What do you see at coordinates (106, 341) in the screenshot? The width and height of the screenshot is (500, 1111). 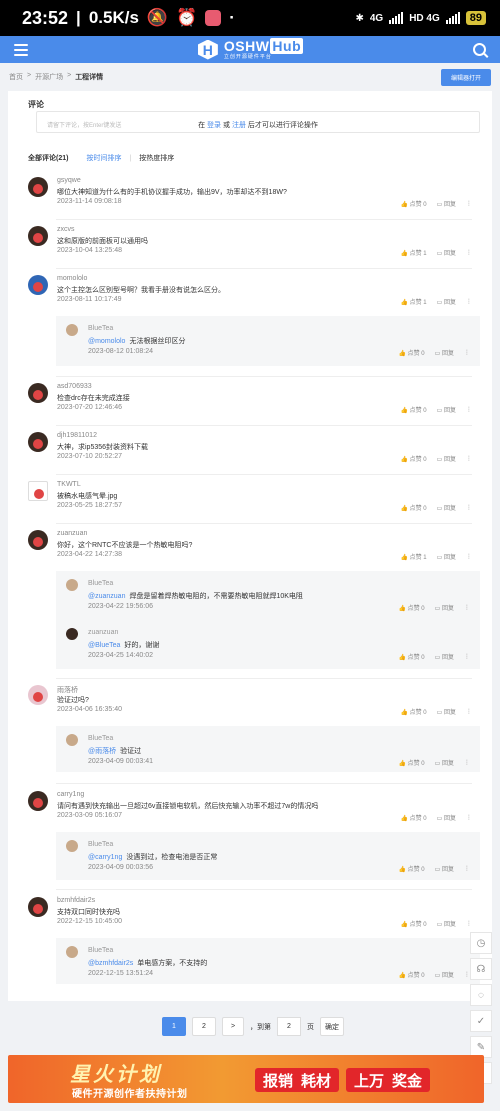 I see `reply-mention: @momololo` at bounding box center [106, 341].